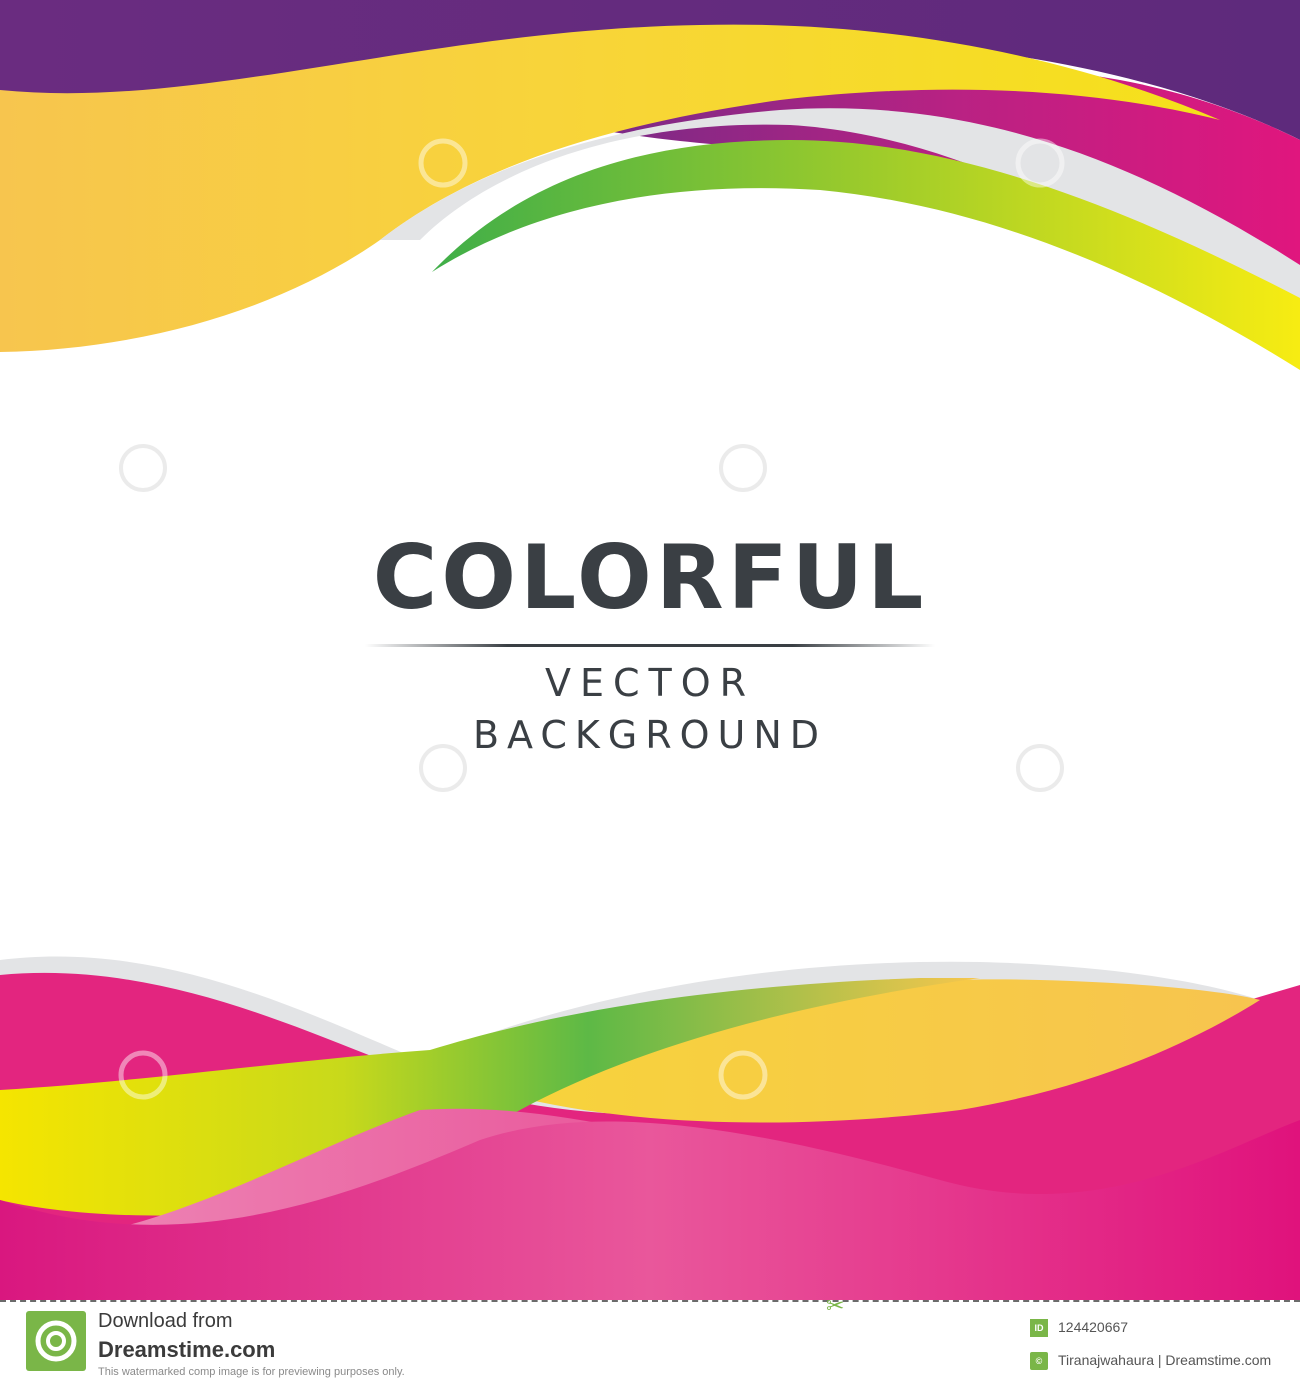 This screenshot has width=1300, height=1390. I want to click on scissors-icon: ✂, so click(835, 1306).